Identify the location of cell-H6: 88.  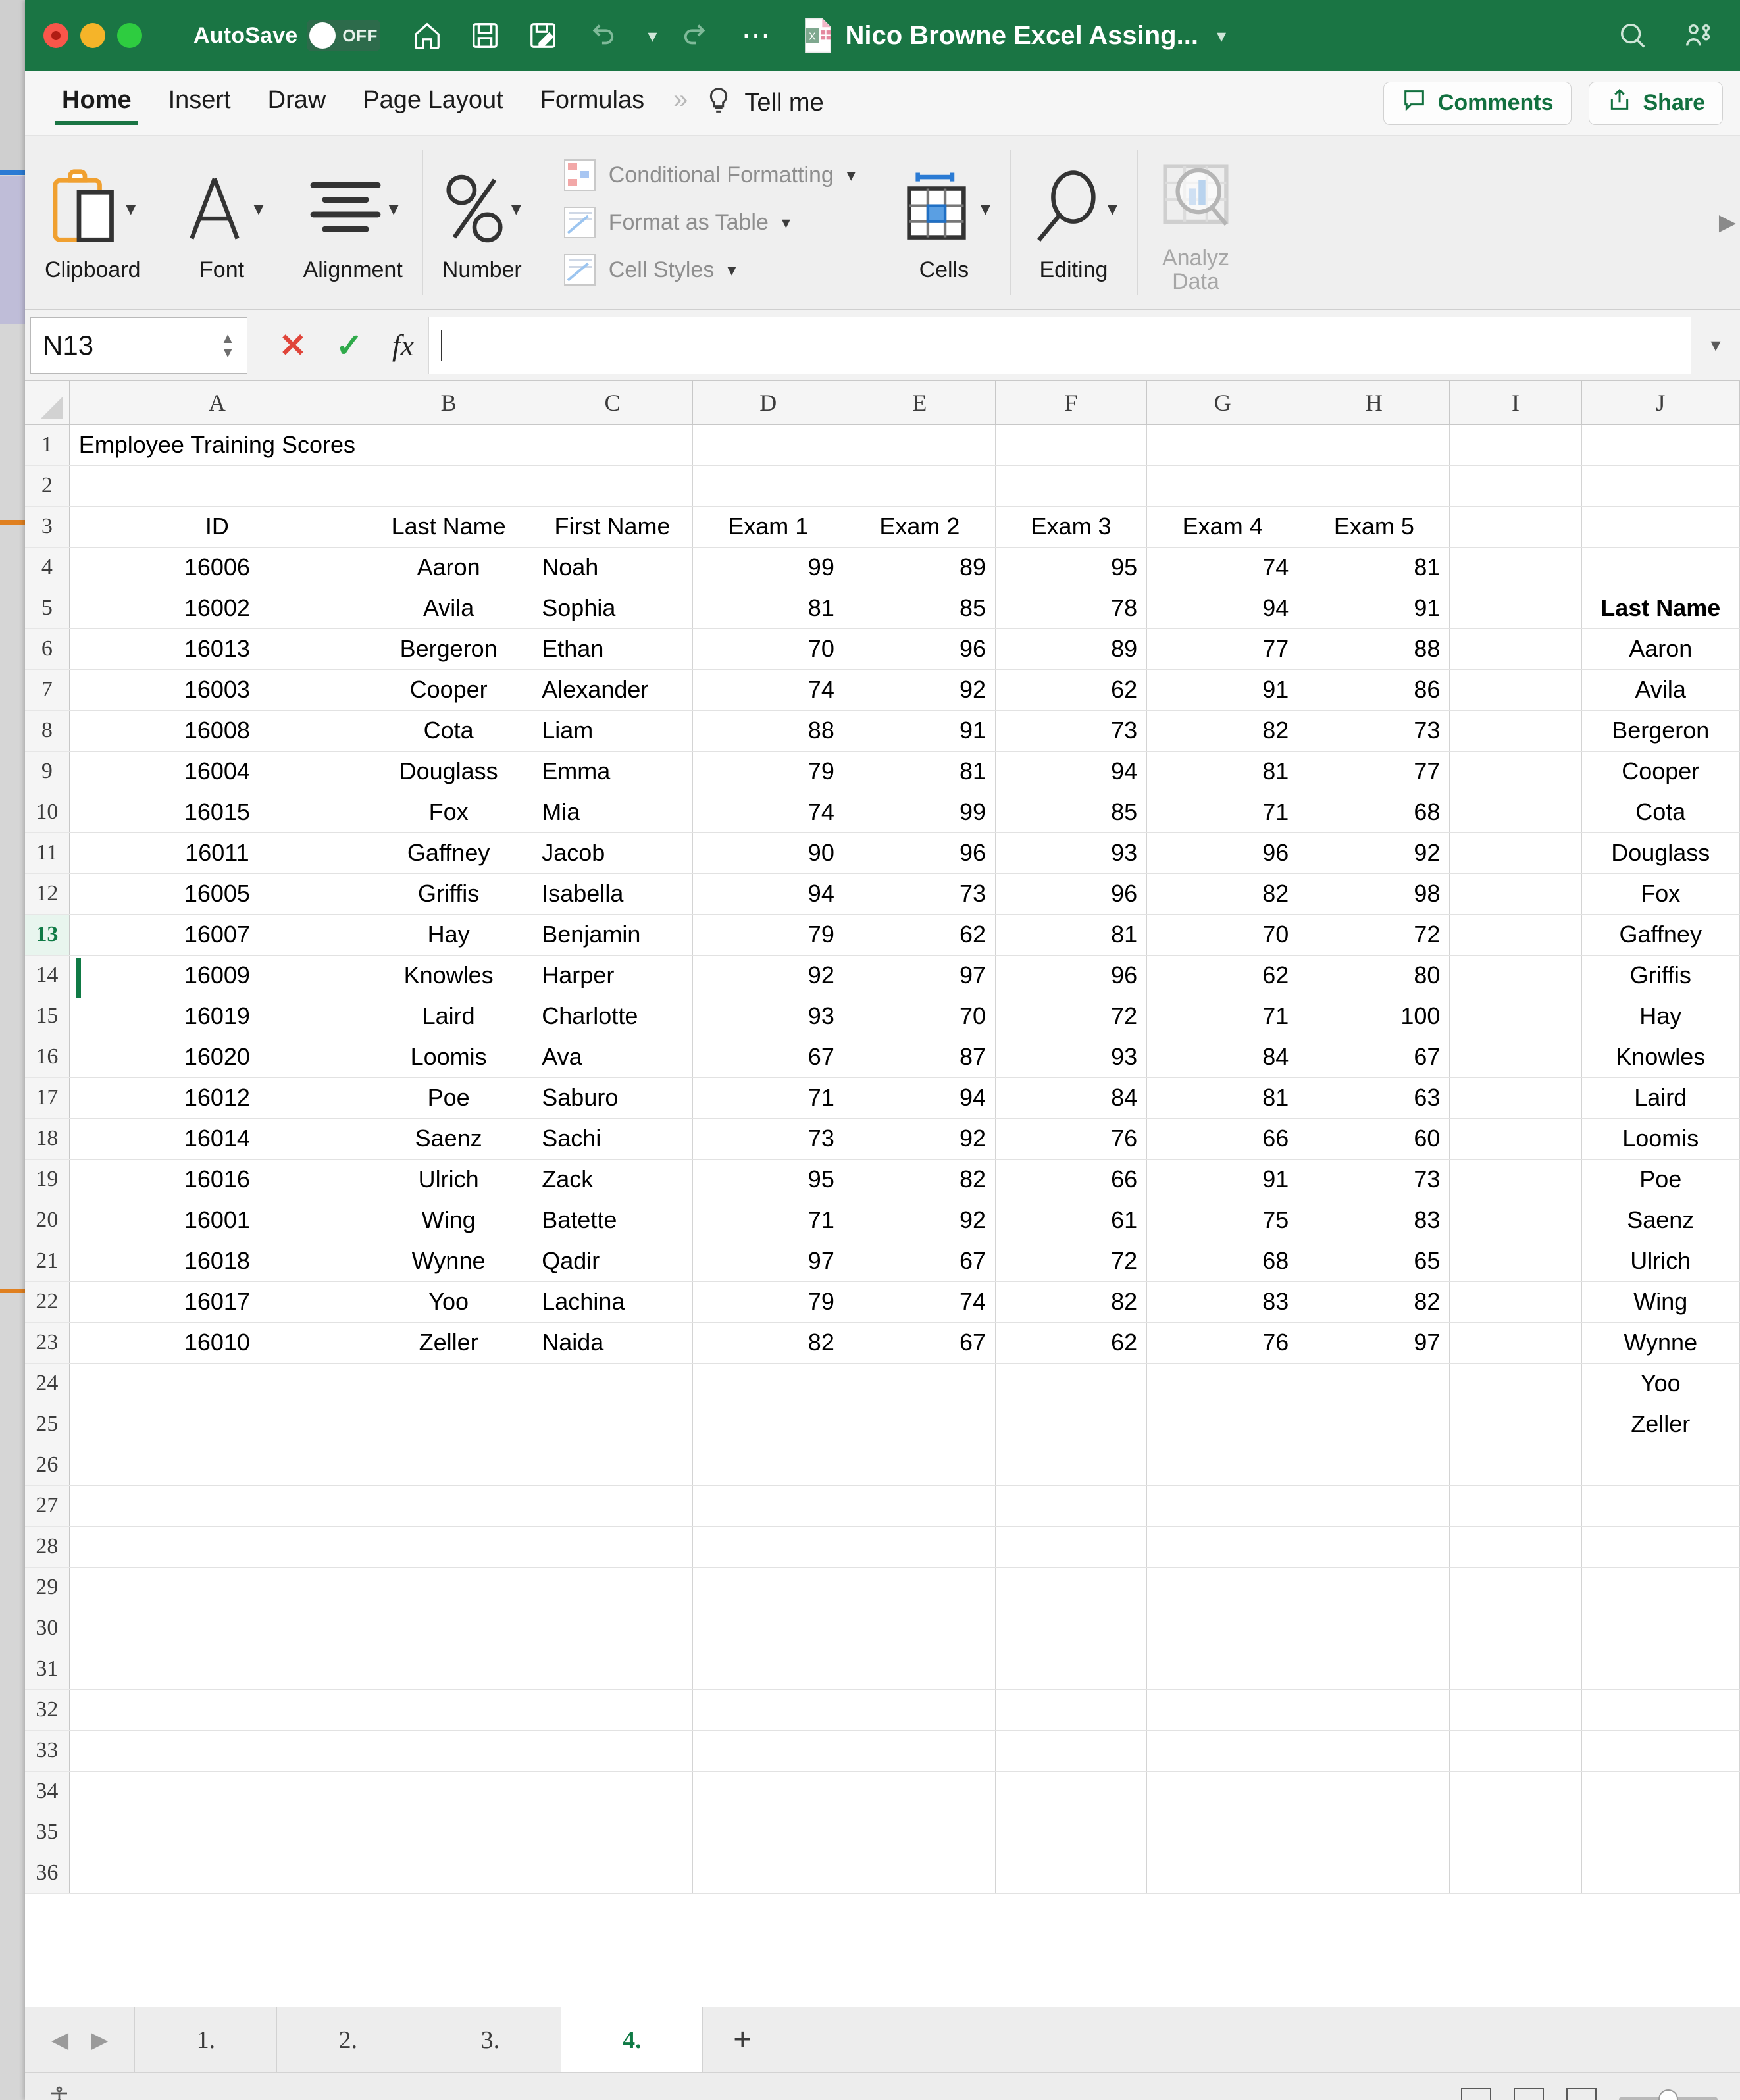
(1374, 649).